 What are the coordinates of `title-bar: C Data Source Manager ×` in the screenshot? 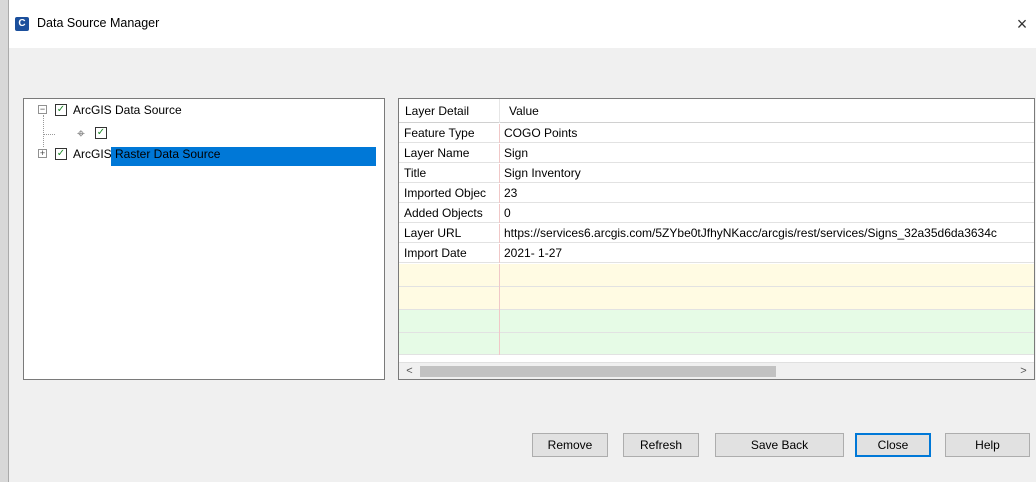 It's located at (522, 24).